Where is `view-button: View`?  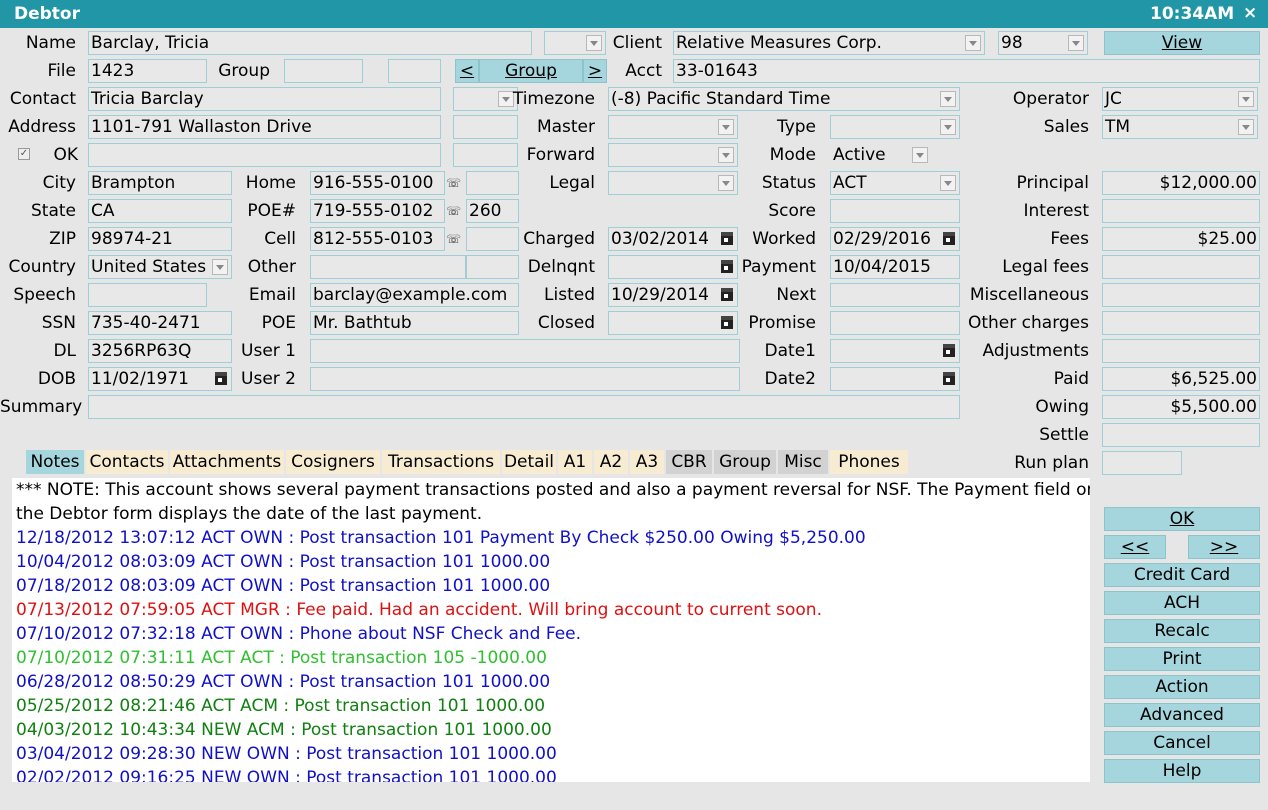
view-button: View is located at coordinates (1182, 43).